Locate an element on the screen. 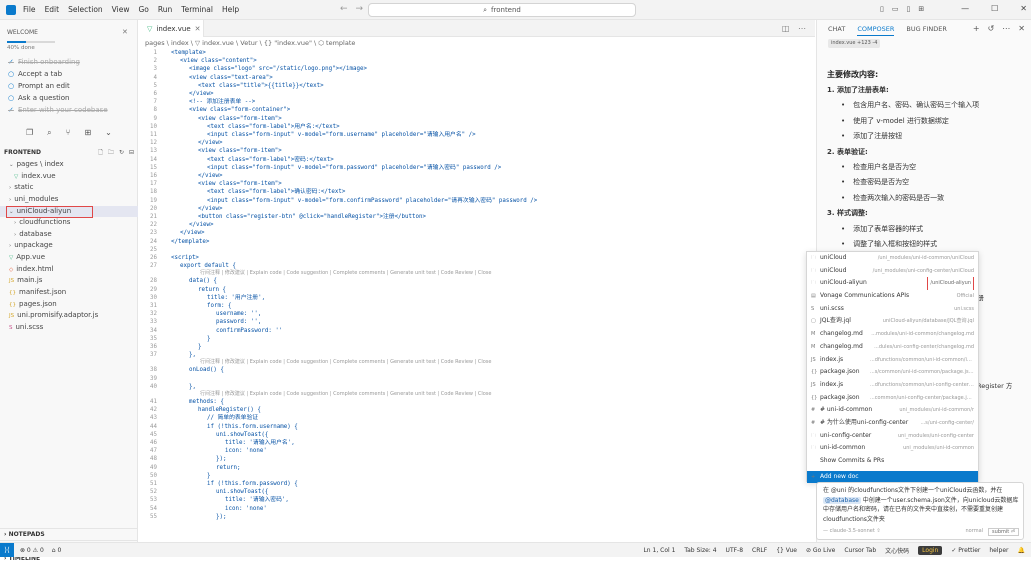 The width and height of the screenshot is (1031, 565). code-line: 51 if (!this.form.password) { is located at coordinates (477, 484).